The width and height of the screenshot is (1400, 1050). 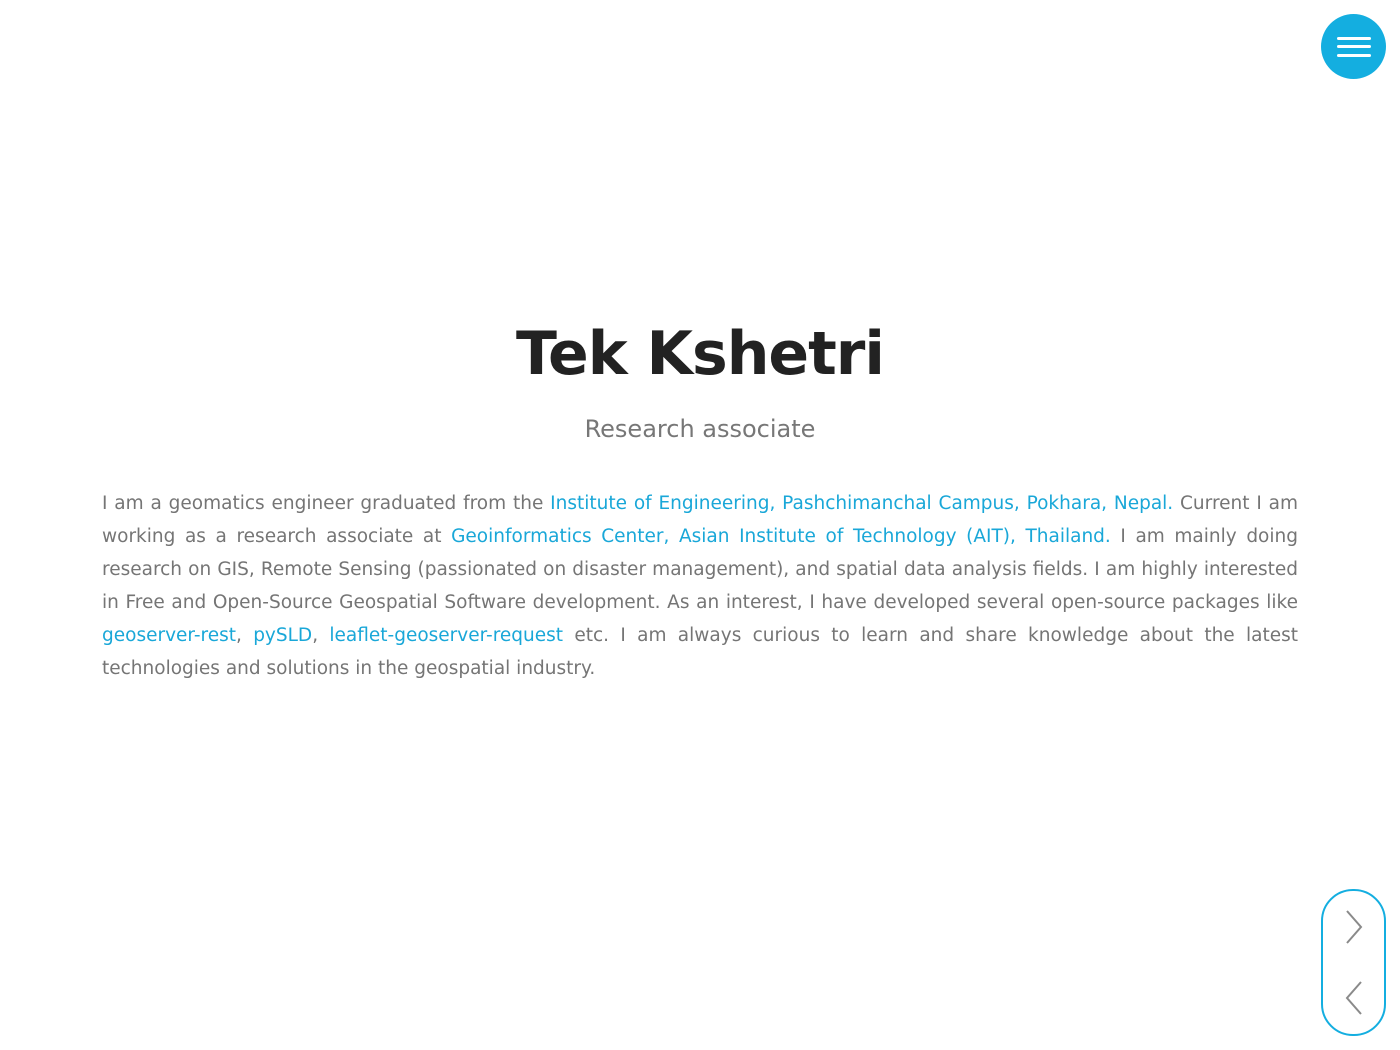 I want to click on pysld-link: pySLD, so click(x=282, y=635).